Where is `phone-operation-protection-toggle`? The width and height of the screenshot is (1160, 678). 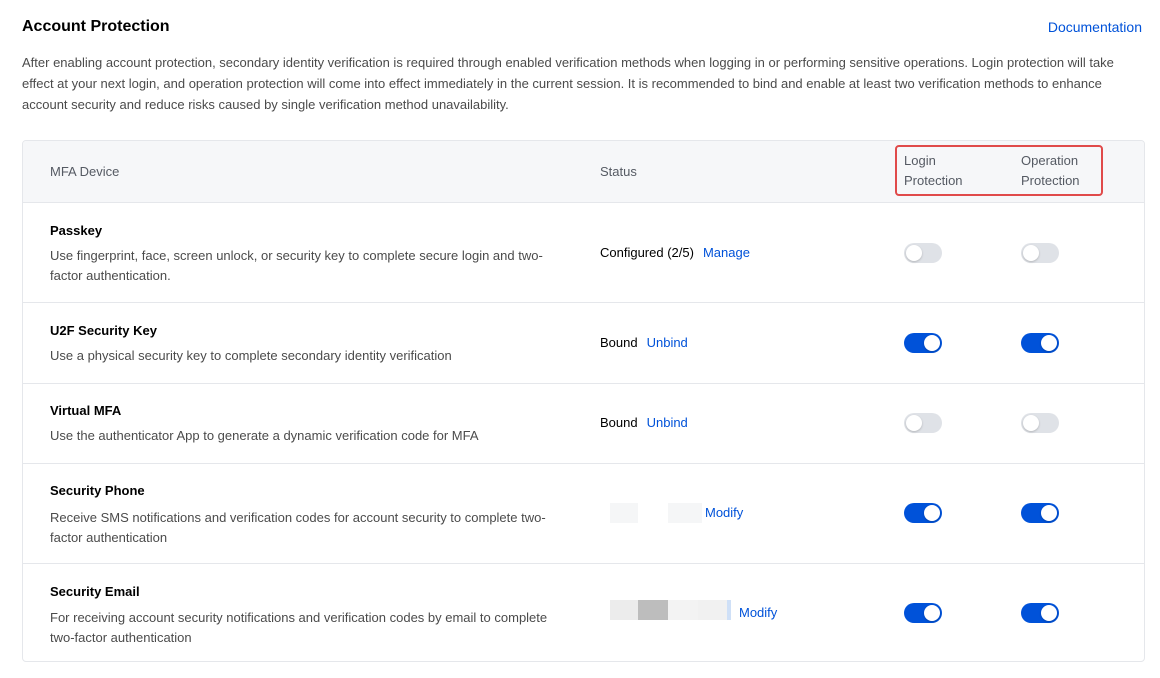
phone-operation-protection-toggle is located at coordinates (1040, 513).